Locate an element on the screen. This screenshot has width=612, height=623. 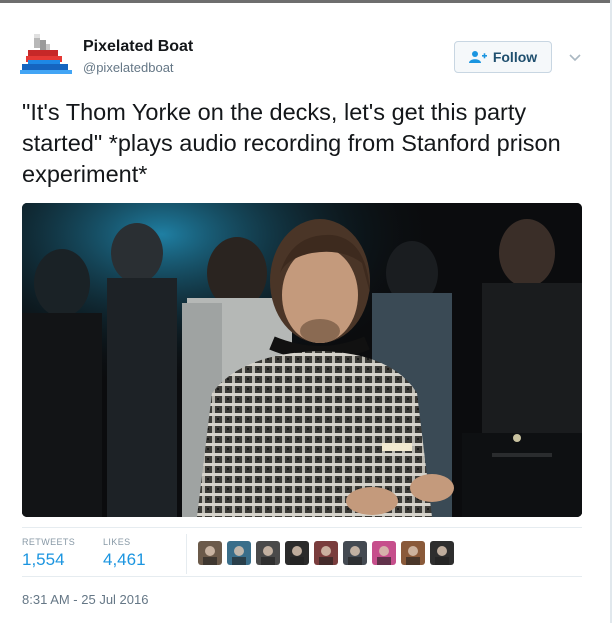
follow-user-icon is located at coordinates (477, 57).